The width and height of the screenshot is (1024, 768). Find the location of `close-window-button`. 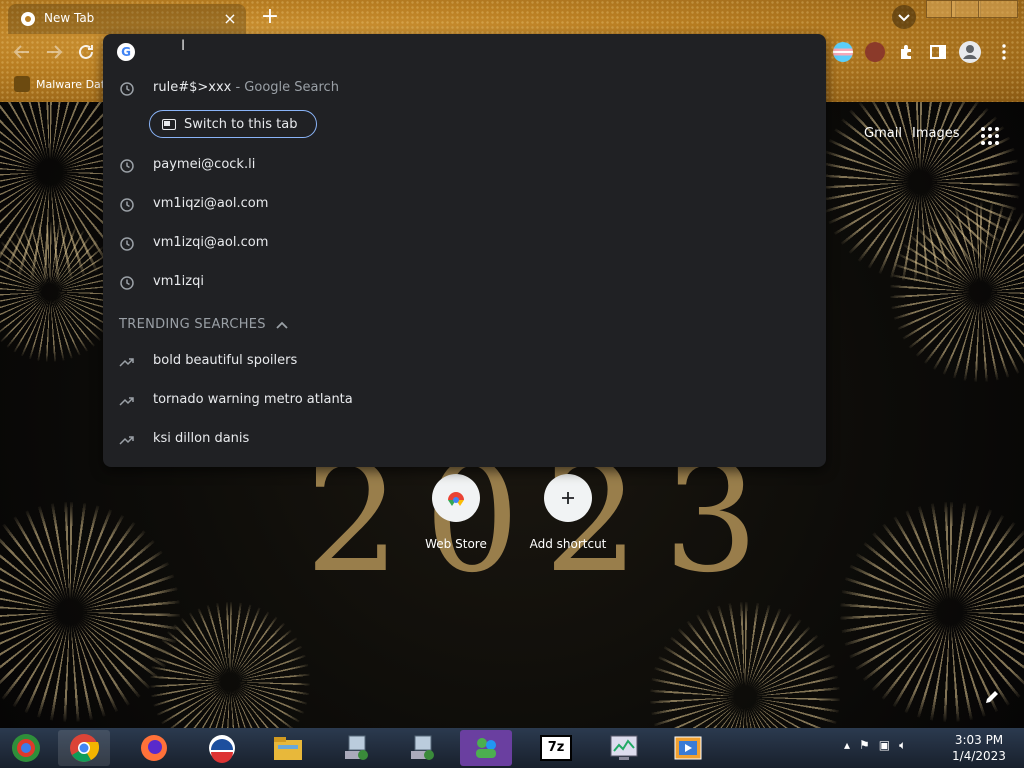

close-window-button is located at coordinates (998, 9).